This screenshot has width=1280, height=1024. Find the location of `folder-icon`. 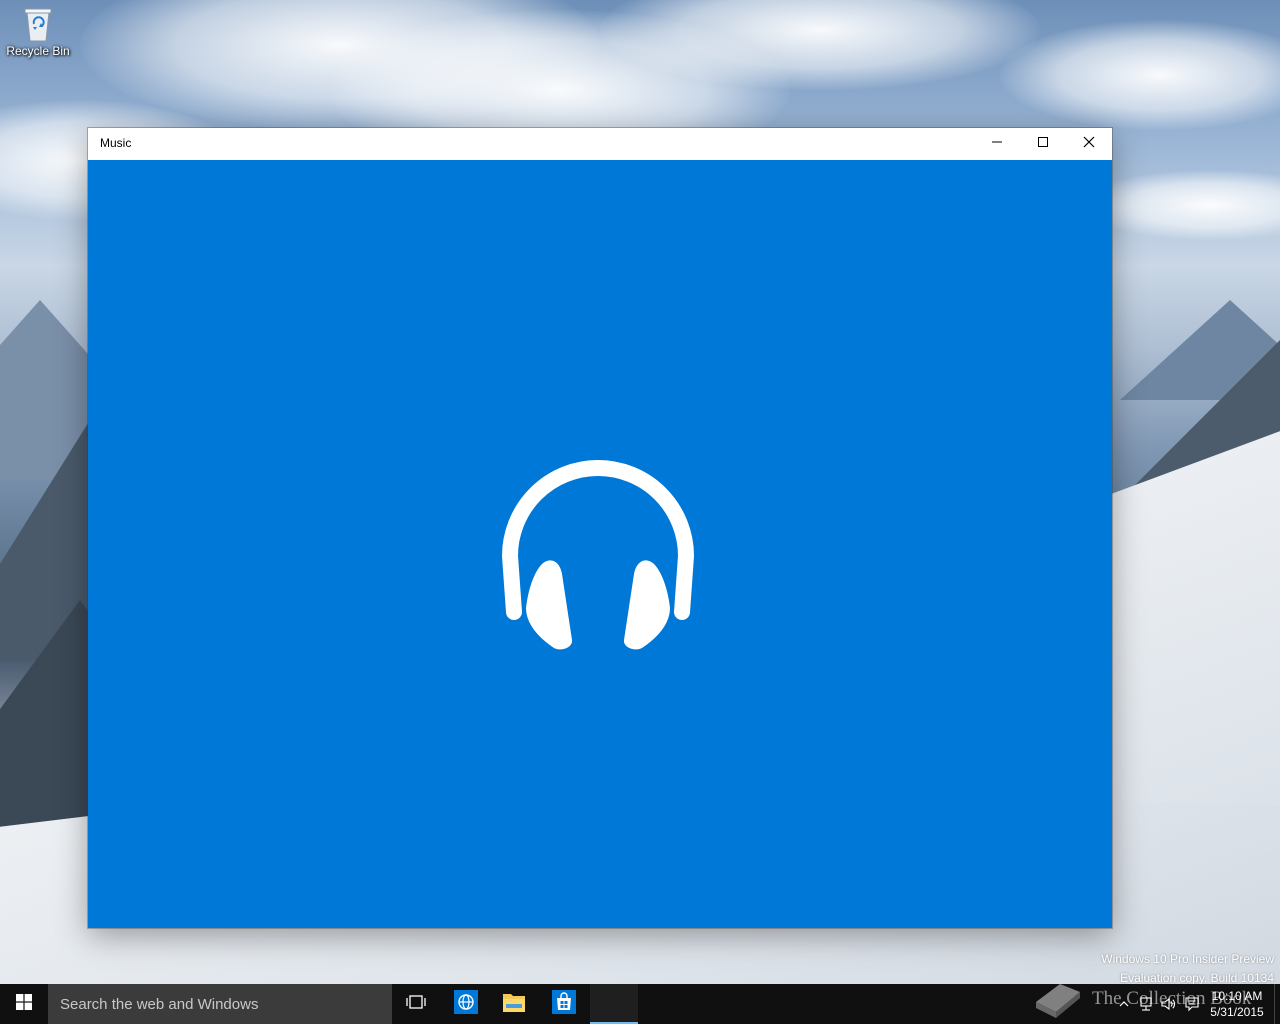

folder-icon is located at coordinates (514, 1004).